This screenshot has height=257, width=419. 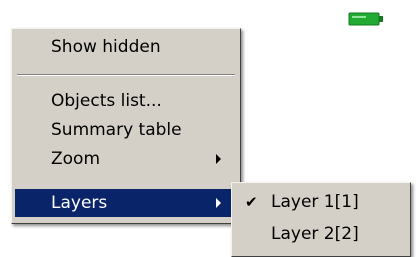 I want to click on menu-separator, so click(x=126, y=75).